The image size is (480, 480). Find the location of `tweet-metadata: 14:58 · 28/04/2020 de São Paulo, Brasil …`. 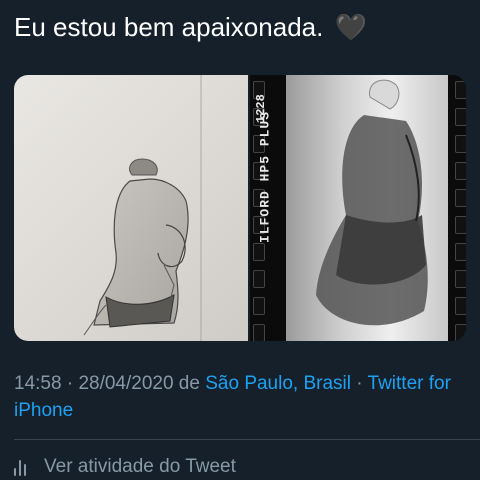

tweet-metadata: 14:58 · 28/04/2020 de São Paulo, Brasil … is located at coordinates (244, 397).